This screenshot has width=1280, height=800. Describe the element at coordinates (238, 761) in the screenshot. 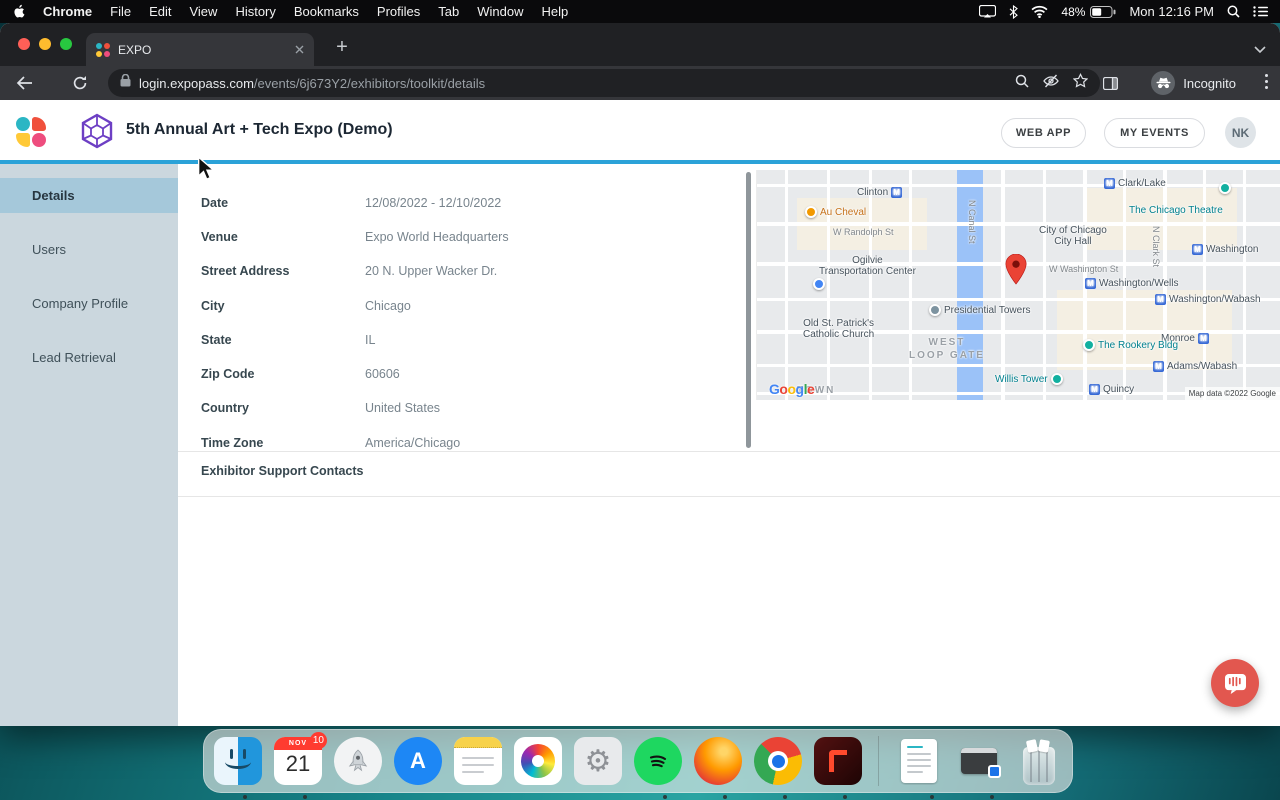

I see `dock-icon-finder` at that location.